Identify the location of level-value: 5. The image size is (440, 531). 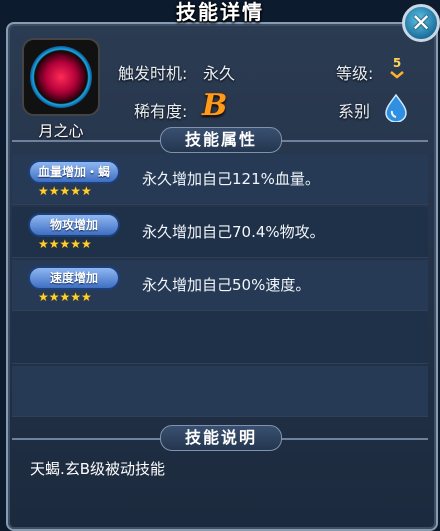
(397, 63).